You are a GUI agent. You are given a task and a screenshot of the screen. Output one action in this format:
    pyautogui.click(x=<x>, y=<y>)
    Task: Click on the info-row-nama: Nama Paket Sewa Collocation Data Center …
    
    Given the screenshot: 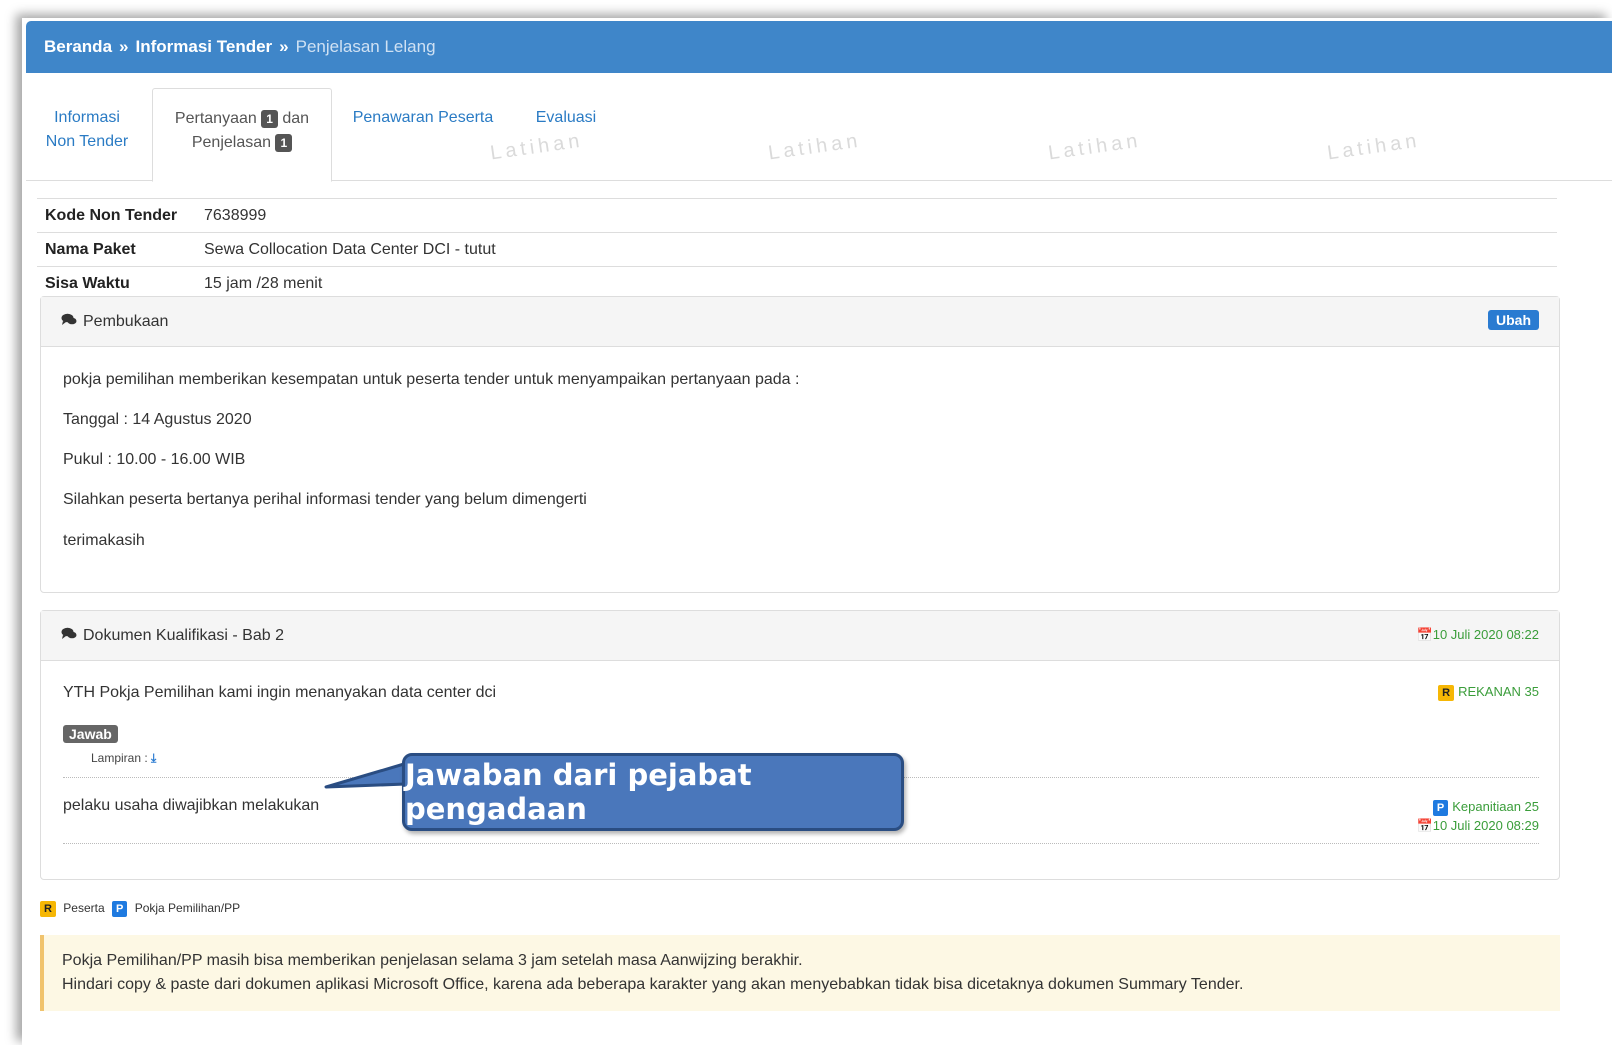 What is the action you would take?
    pyautogui.click(x=797, y=250)
    